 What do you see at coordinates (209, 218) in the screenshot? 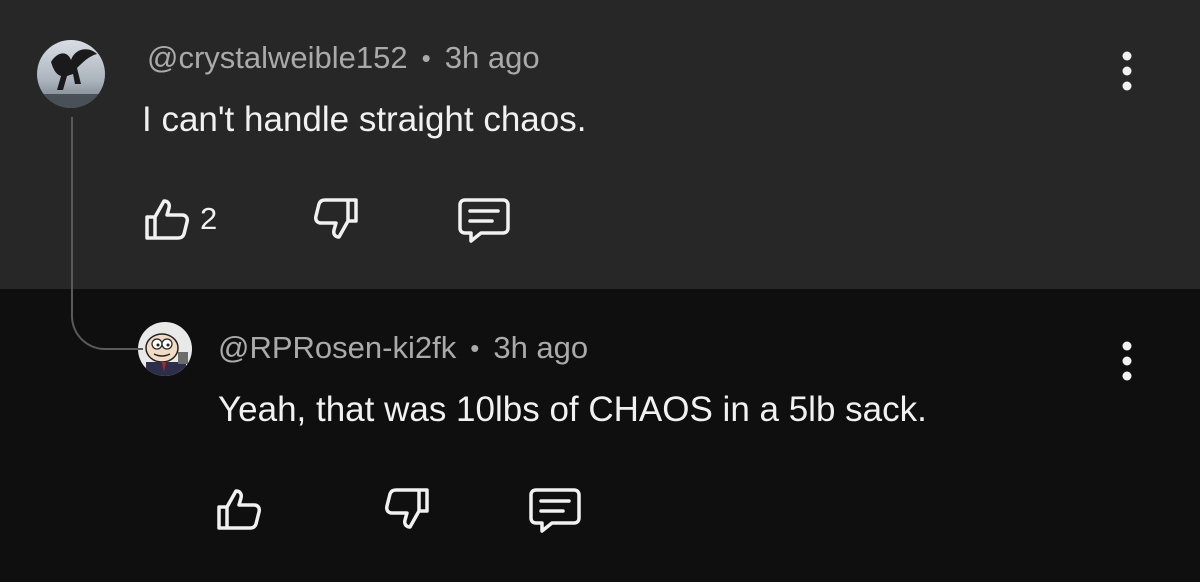
I see `like-count: 2` at bounding box center [209, 218].